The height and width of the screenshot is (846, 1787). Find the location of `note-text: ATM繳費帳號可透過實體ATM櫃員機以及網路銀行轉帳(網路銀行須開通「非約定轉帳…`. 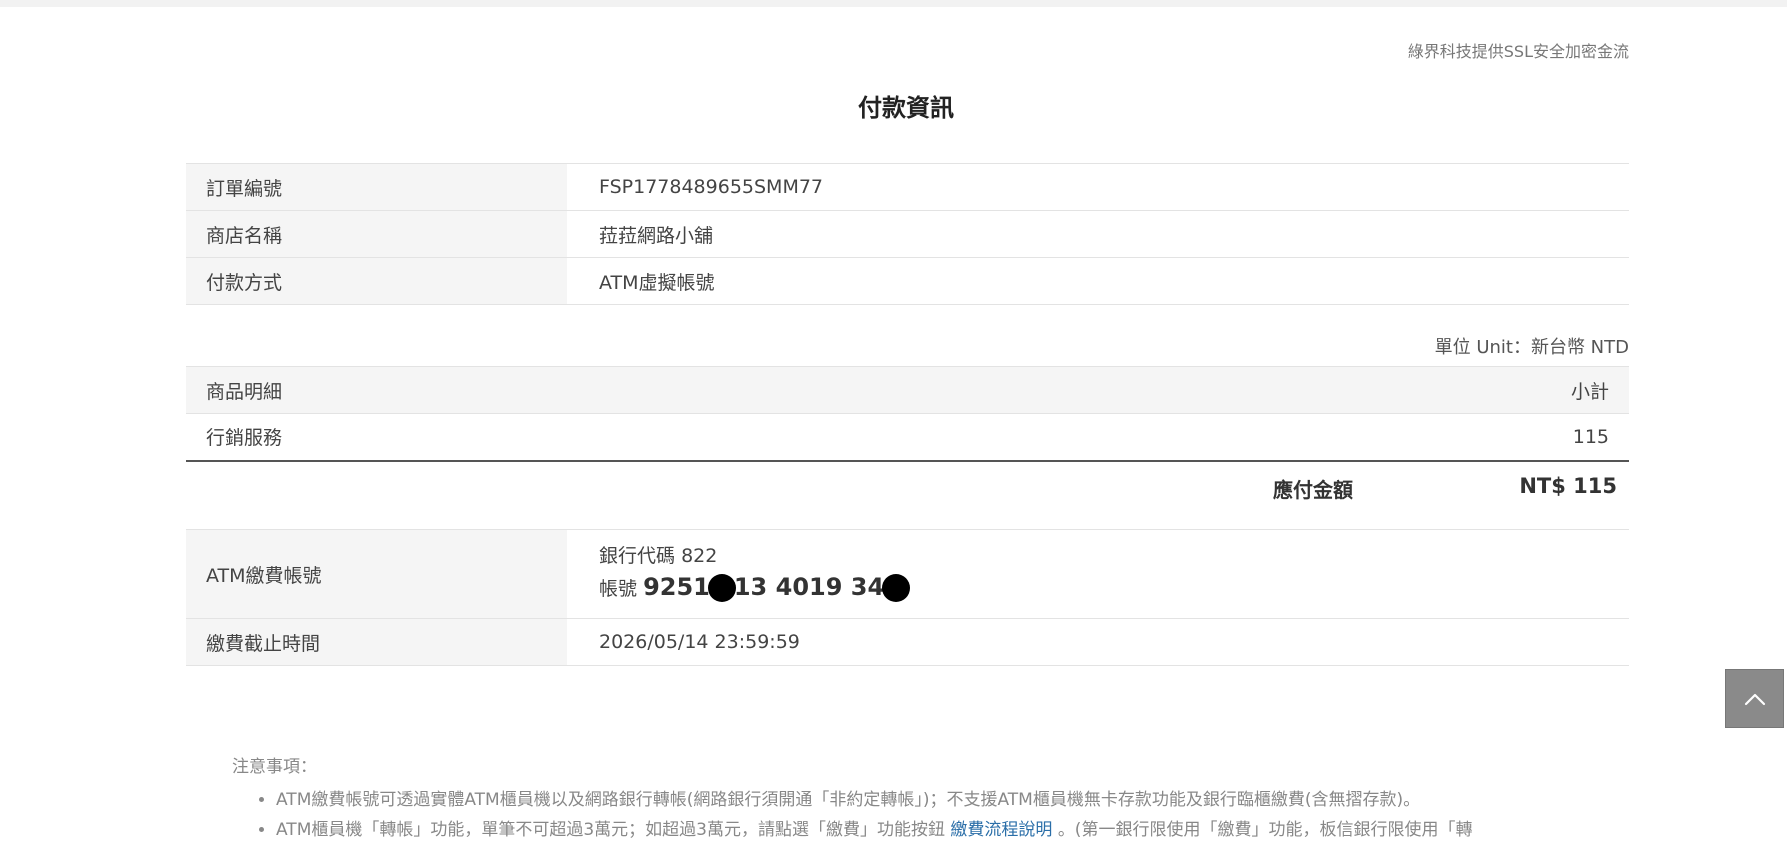

note-text: ATM繳費帳號可透過實體ATM櫃員機以及網路銀行轉帳(網路銀行須開通「非約定轉帳… is located at coordinates (848, 800).